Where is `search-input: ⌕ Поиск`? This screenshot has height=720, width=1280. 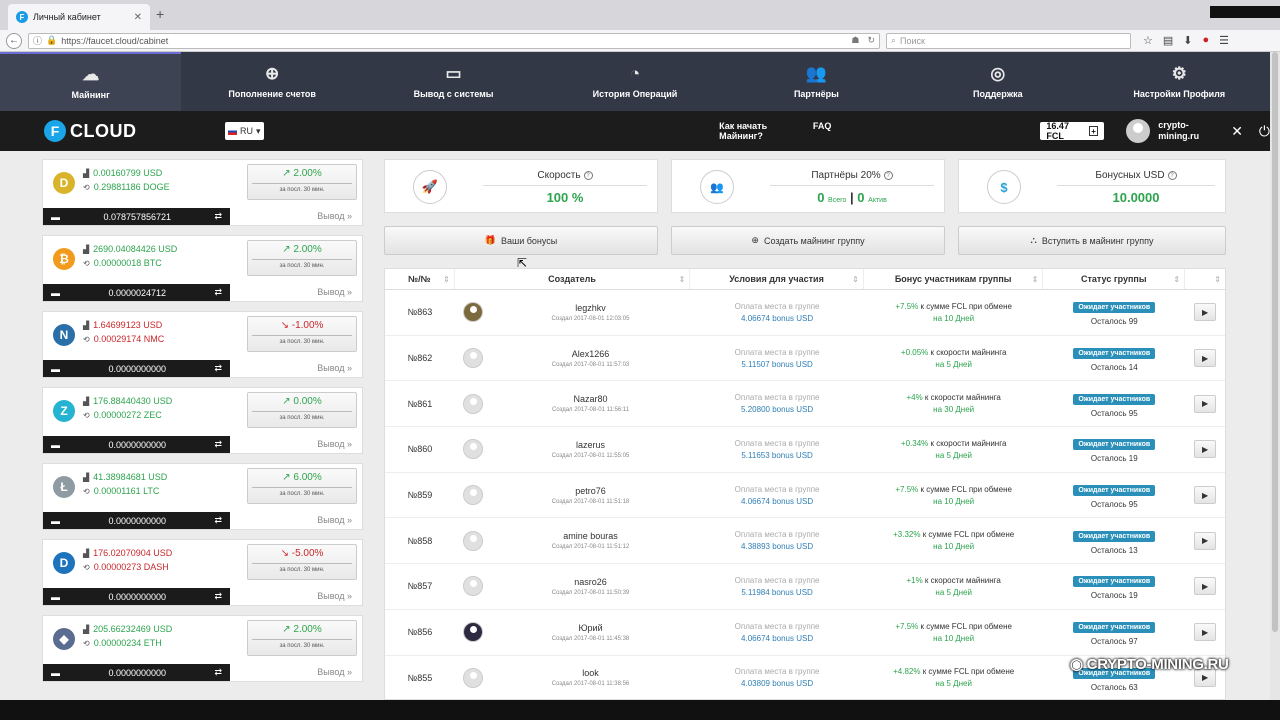
search-input: ⌕ Поиск is located at coordinates (1008, 40).